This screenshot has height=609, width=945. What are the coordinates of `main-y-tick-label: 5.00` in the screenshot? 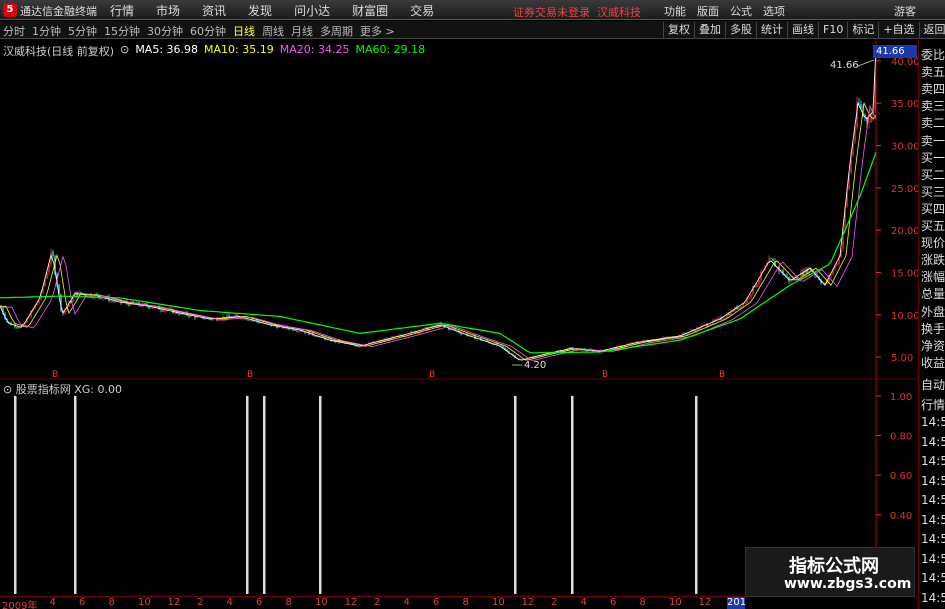 It's located at (902, 358).